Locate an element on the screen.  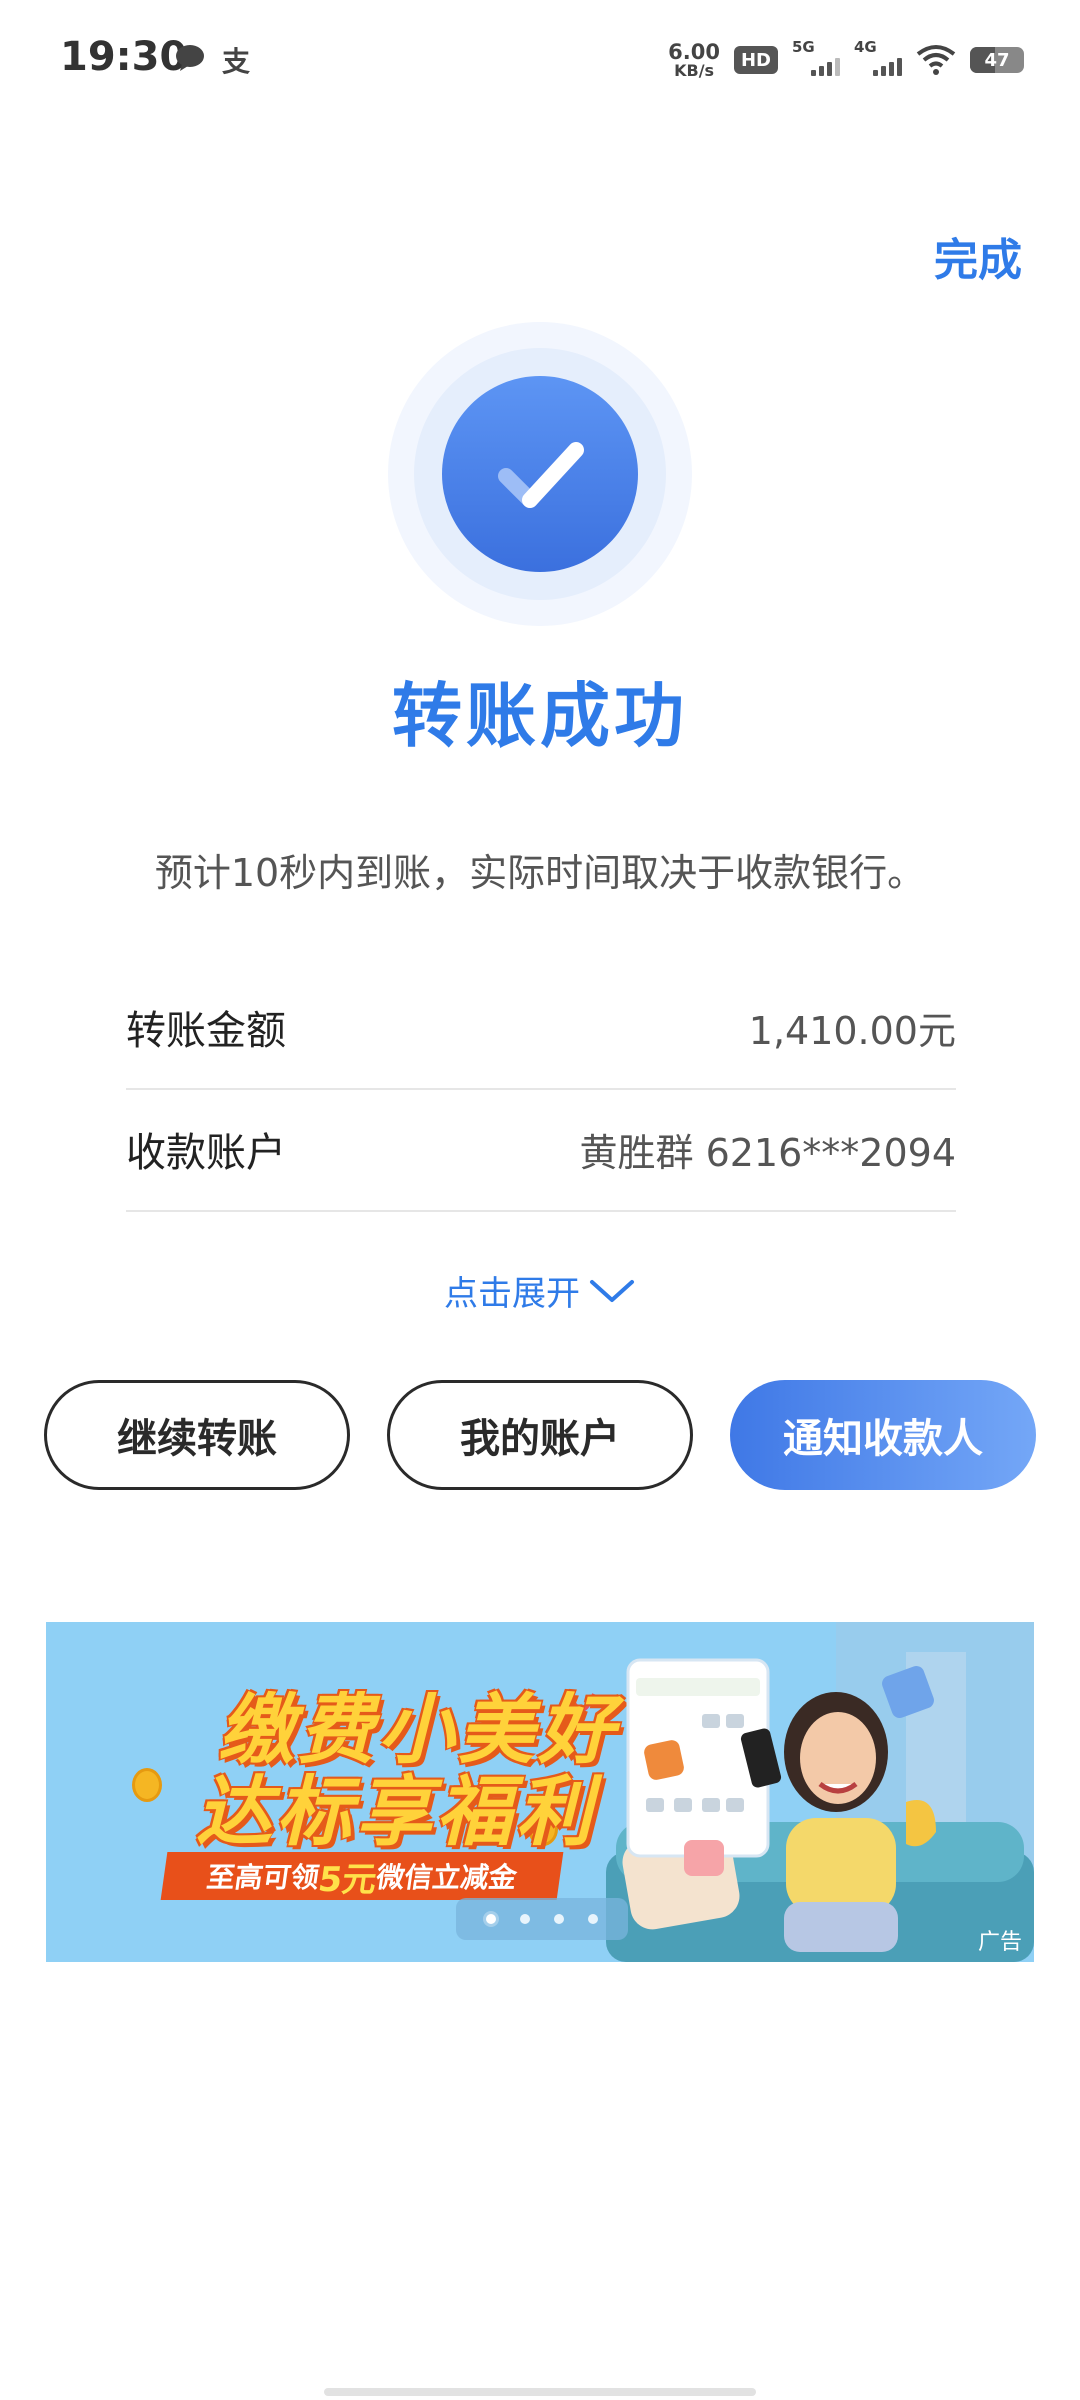
banner-ribbon: 至高可领 5元 微信立减金 is located at coordinates (362, 1876).